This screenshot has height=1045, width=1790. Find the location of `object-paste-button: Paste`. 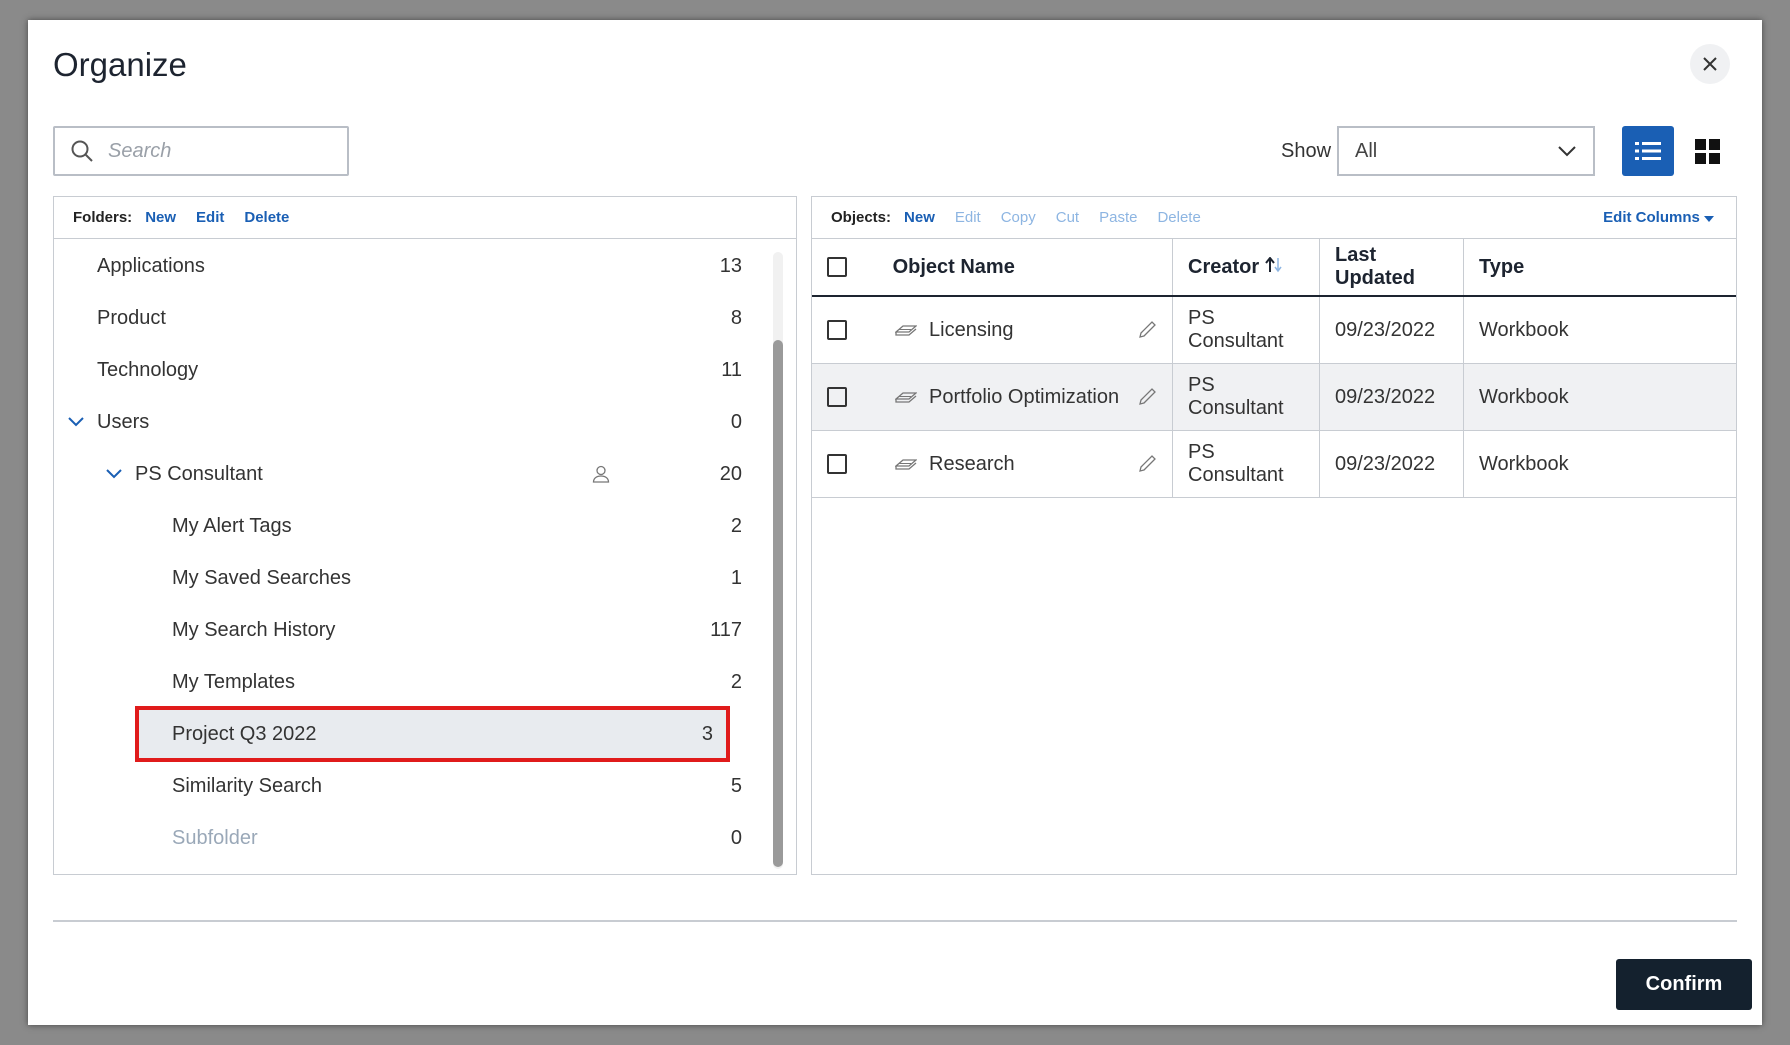

object-paste-button: Paste is located at coordinates (1118, 217).